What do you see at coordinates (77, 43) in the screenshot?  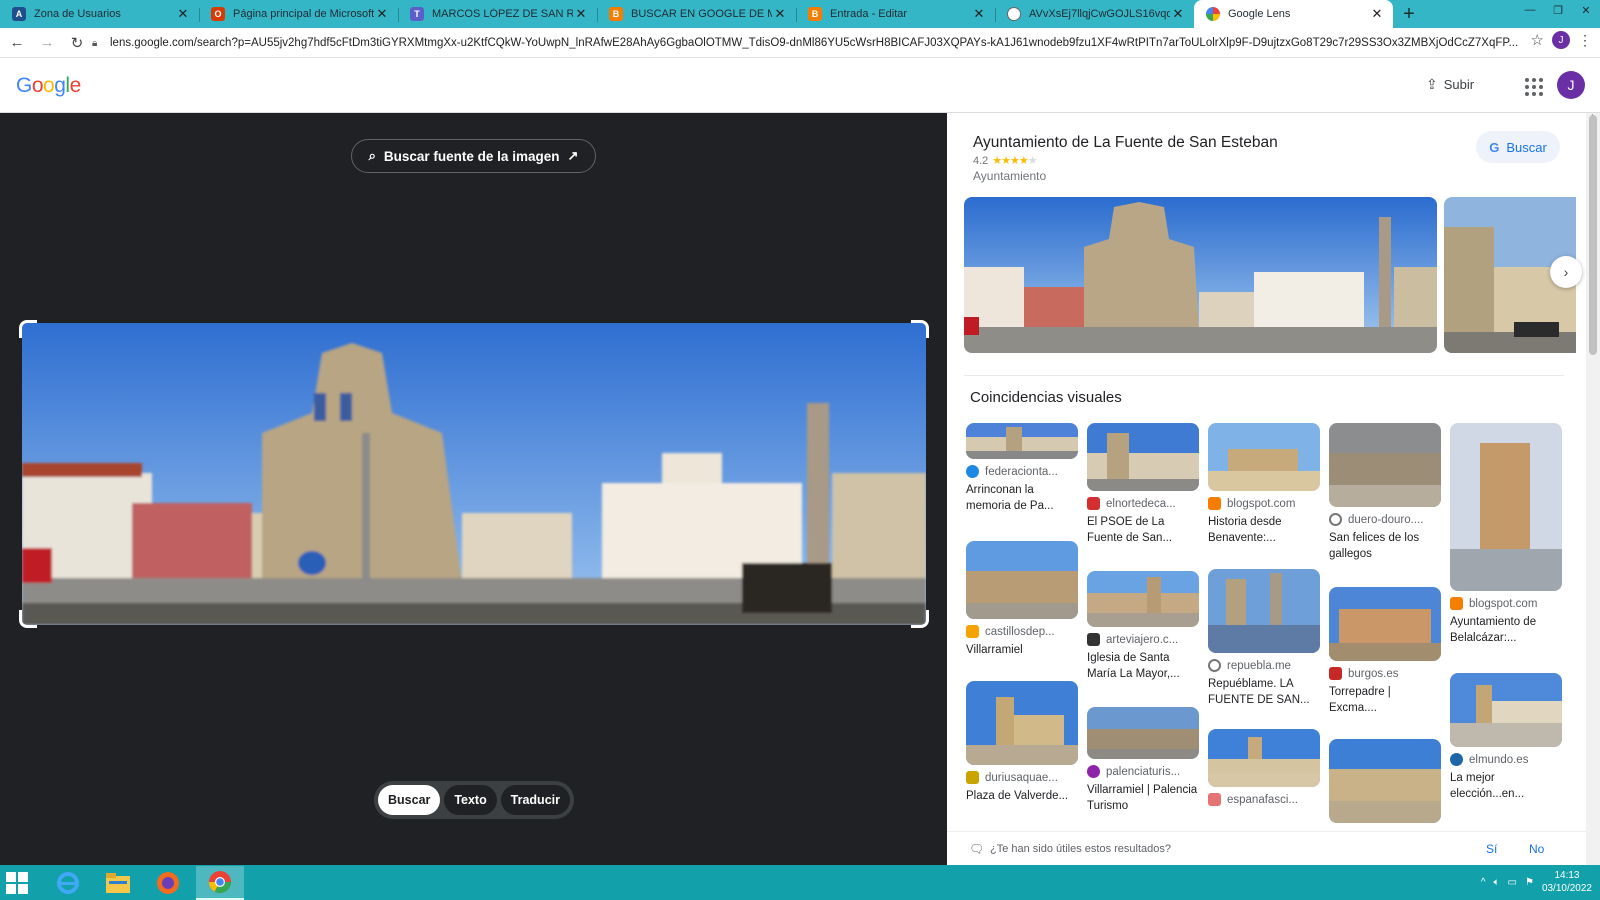 I see `reload-icon: ↻` at bounding box center [77, 43].